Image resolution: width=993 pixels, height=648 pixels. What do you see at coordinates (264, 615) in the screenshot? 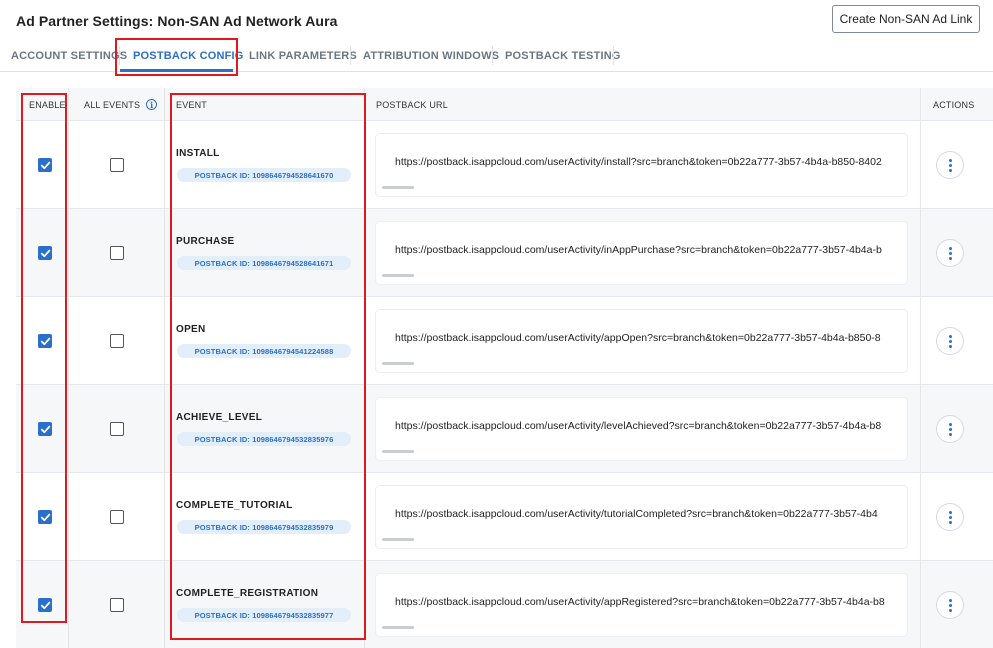
I see `postback-id-badge: POSTBACK ID: 1098646794532835977` at bounding box center [264, 615].